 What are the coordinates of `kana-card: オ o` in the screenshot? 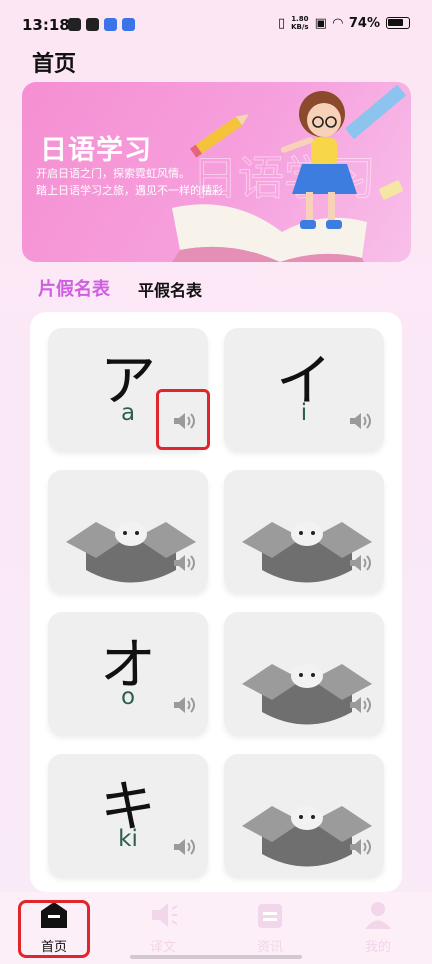 It's located at (128, 673).